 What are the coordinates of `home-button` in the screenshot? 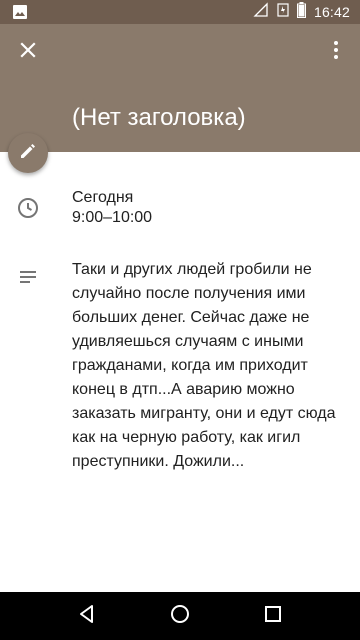 It's located at (180, 616).